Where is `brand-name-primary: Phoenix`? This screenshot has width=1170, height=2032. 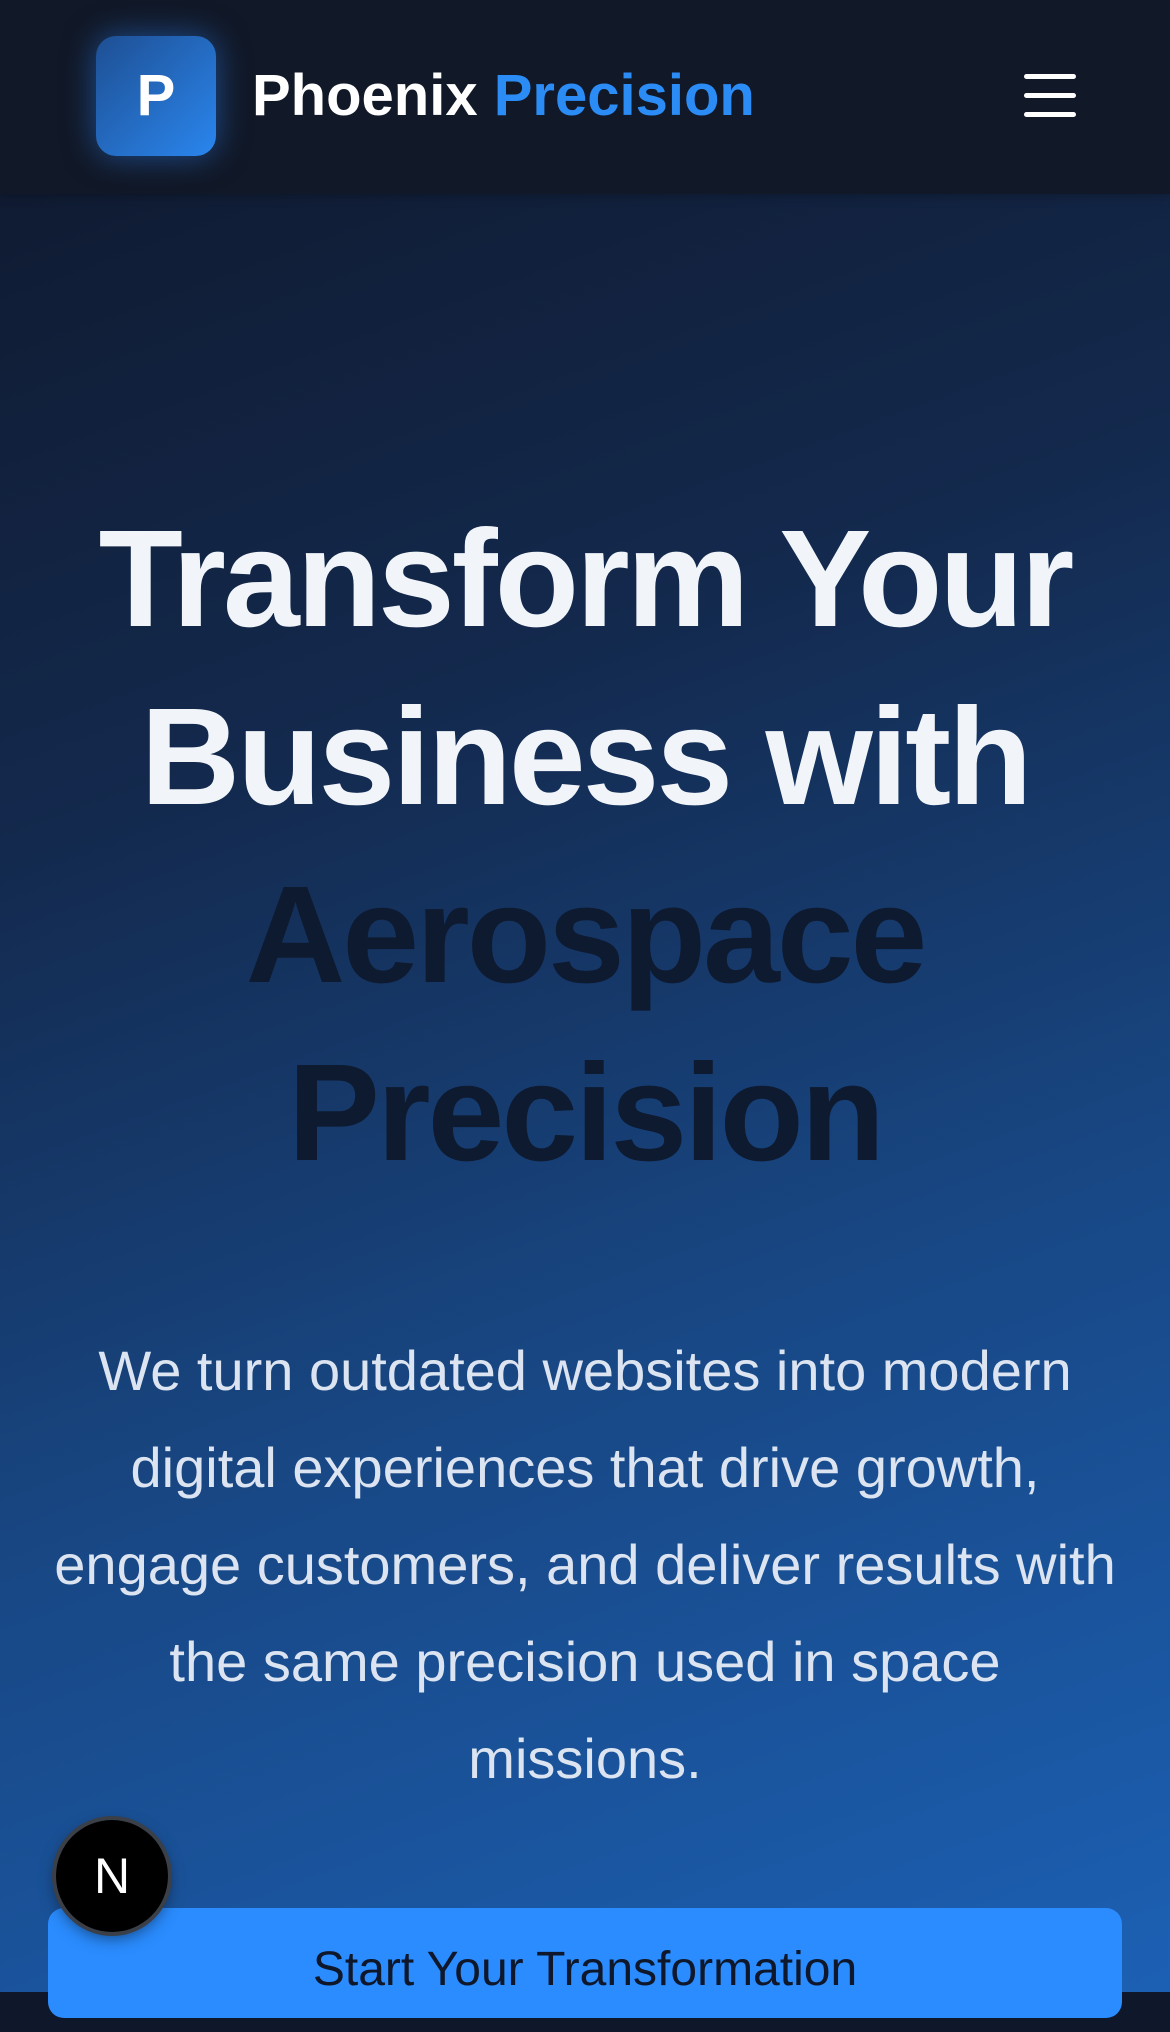
brand-name-primary: Phoenix is located at coordinates (365, 95).